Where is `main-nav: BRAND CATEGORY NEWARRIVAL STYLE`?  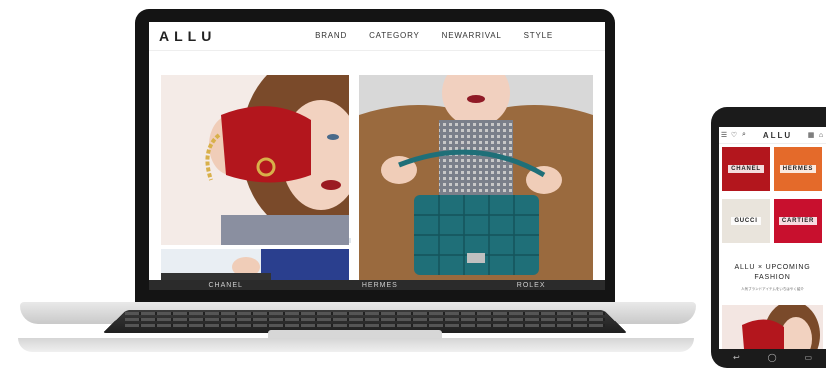
main-nav: BRAND CATEGORY NEWARRIVAL STYLE is located at coordinates (434, 35).